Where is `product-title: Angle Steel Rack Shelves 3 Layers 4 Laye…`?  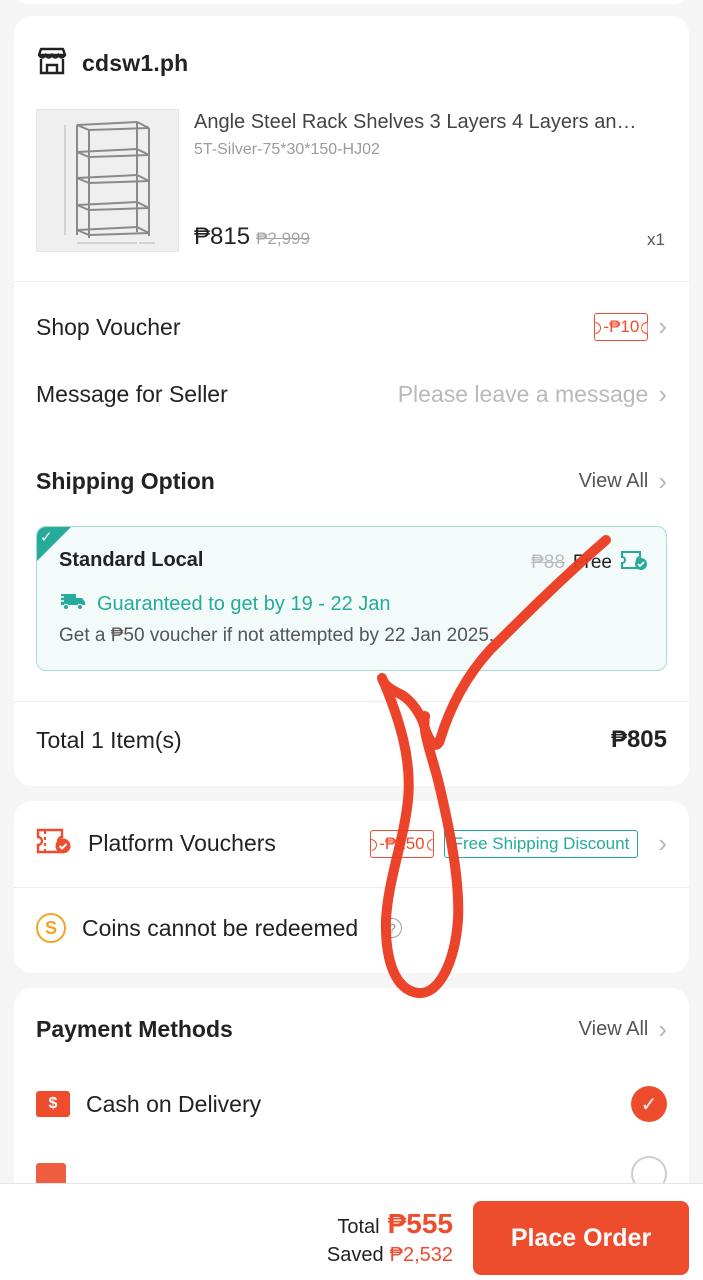
product-title: Angle Steel Rack Shelves 3 Layers 4 Laye… is located at coordinates (429, 122).